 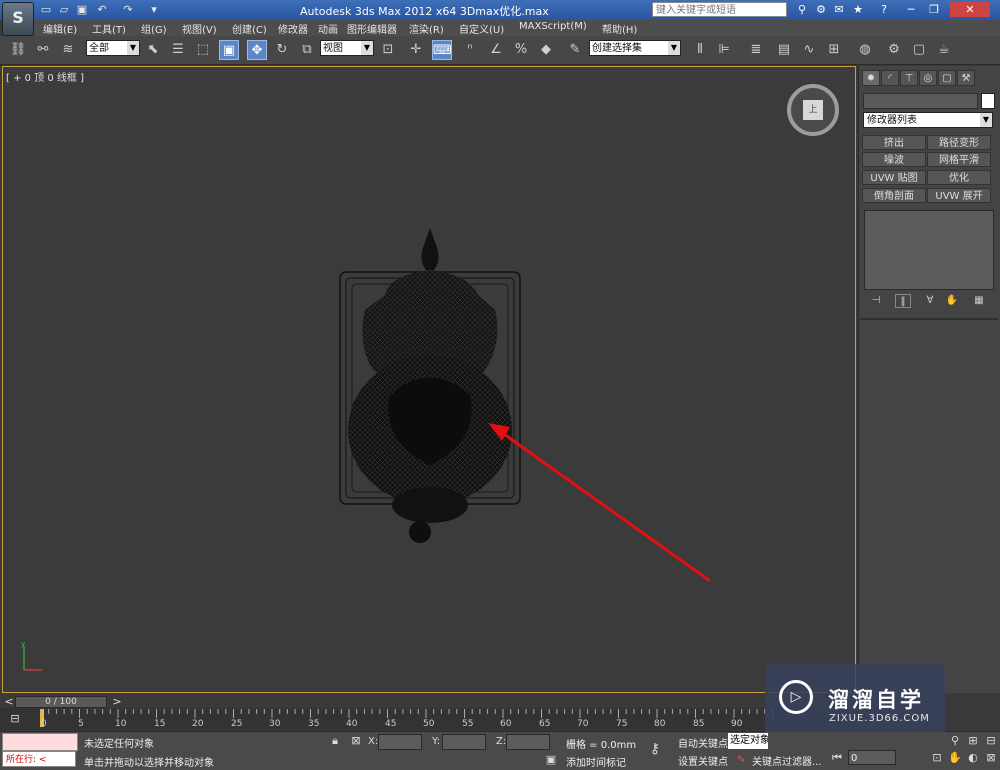 I want to click on save-file-icon: ▣, so click(x=82, y=9).